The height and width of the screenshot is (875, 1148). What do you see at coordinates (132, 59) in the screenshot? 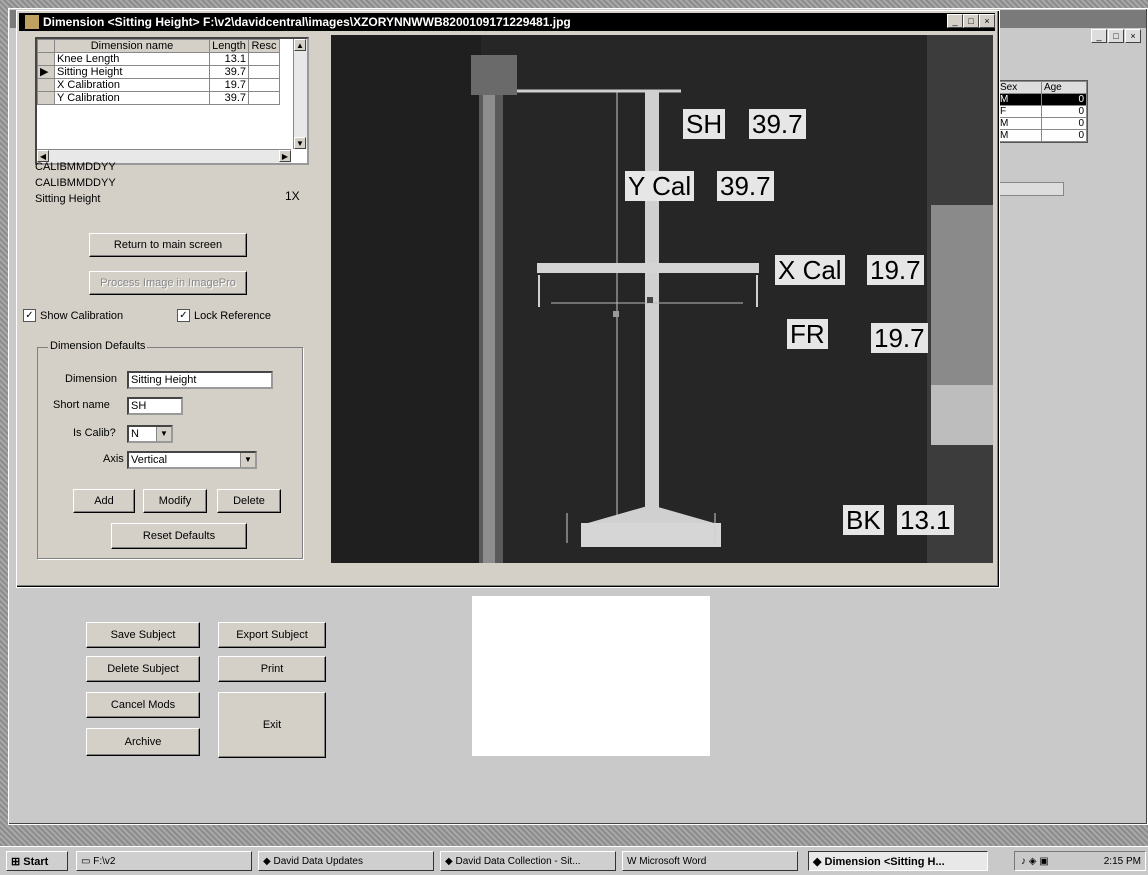
I see `cell-dimension-name: Knee Length` at bounding box center [132, 59].